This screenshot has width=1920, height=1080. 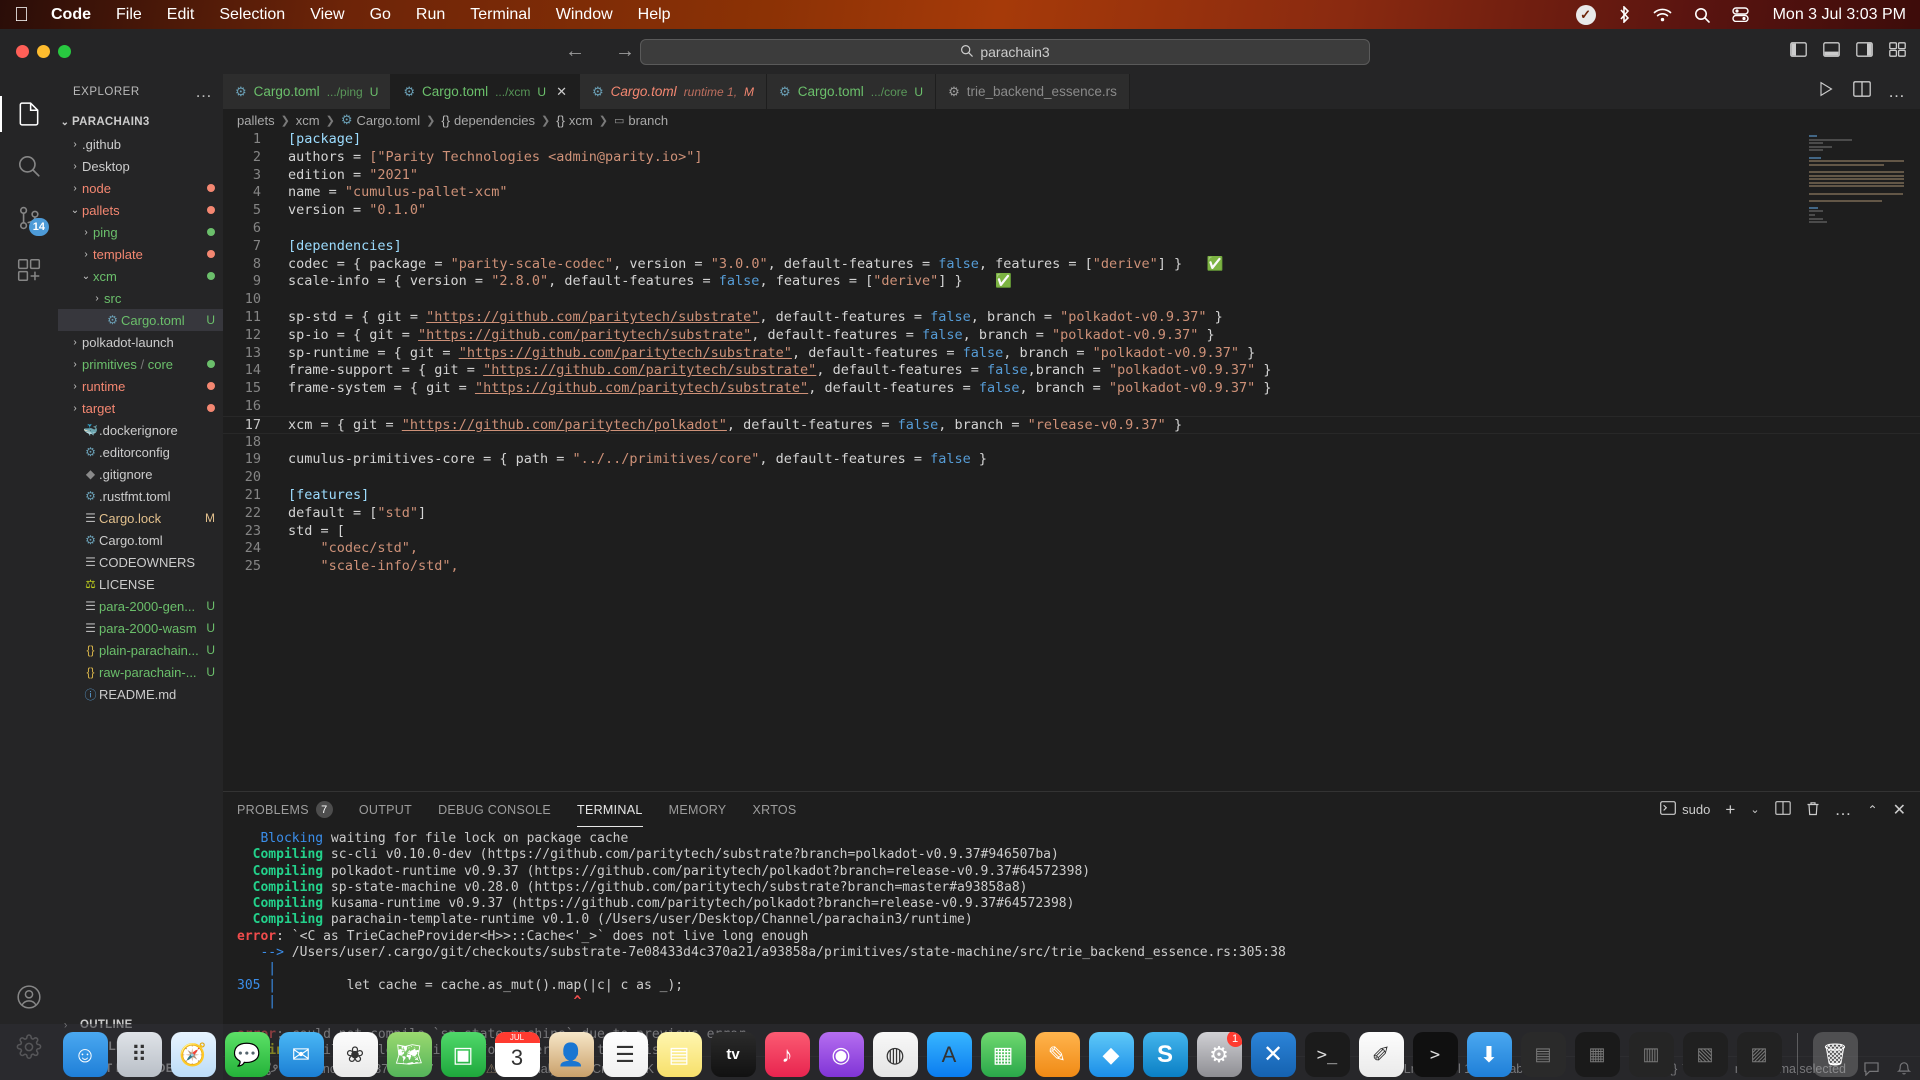 I want to click on editor-tab-2: ⚙ Cargo.toml runtime 1, M, so click(x=674, y=91).